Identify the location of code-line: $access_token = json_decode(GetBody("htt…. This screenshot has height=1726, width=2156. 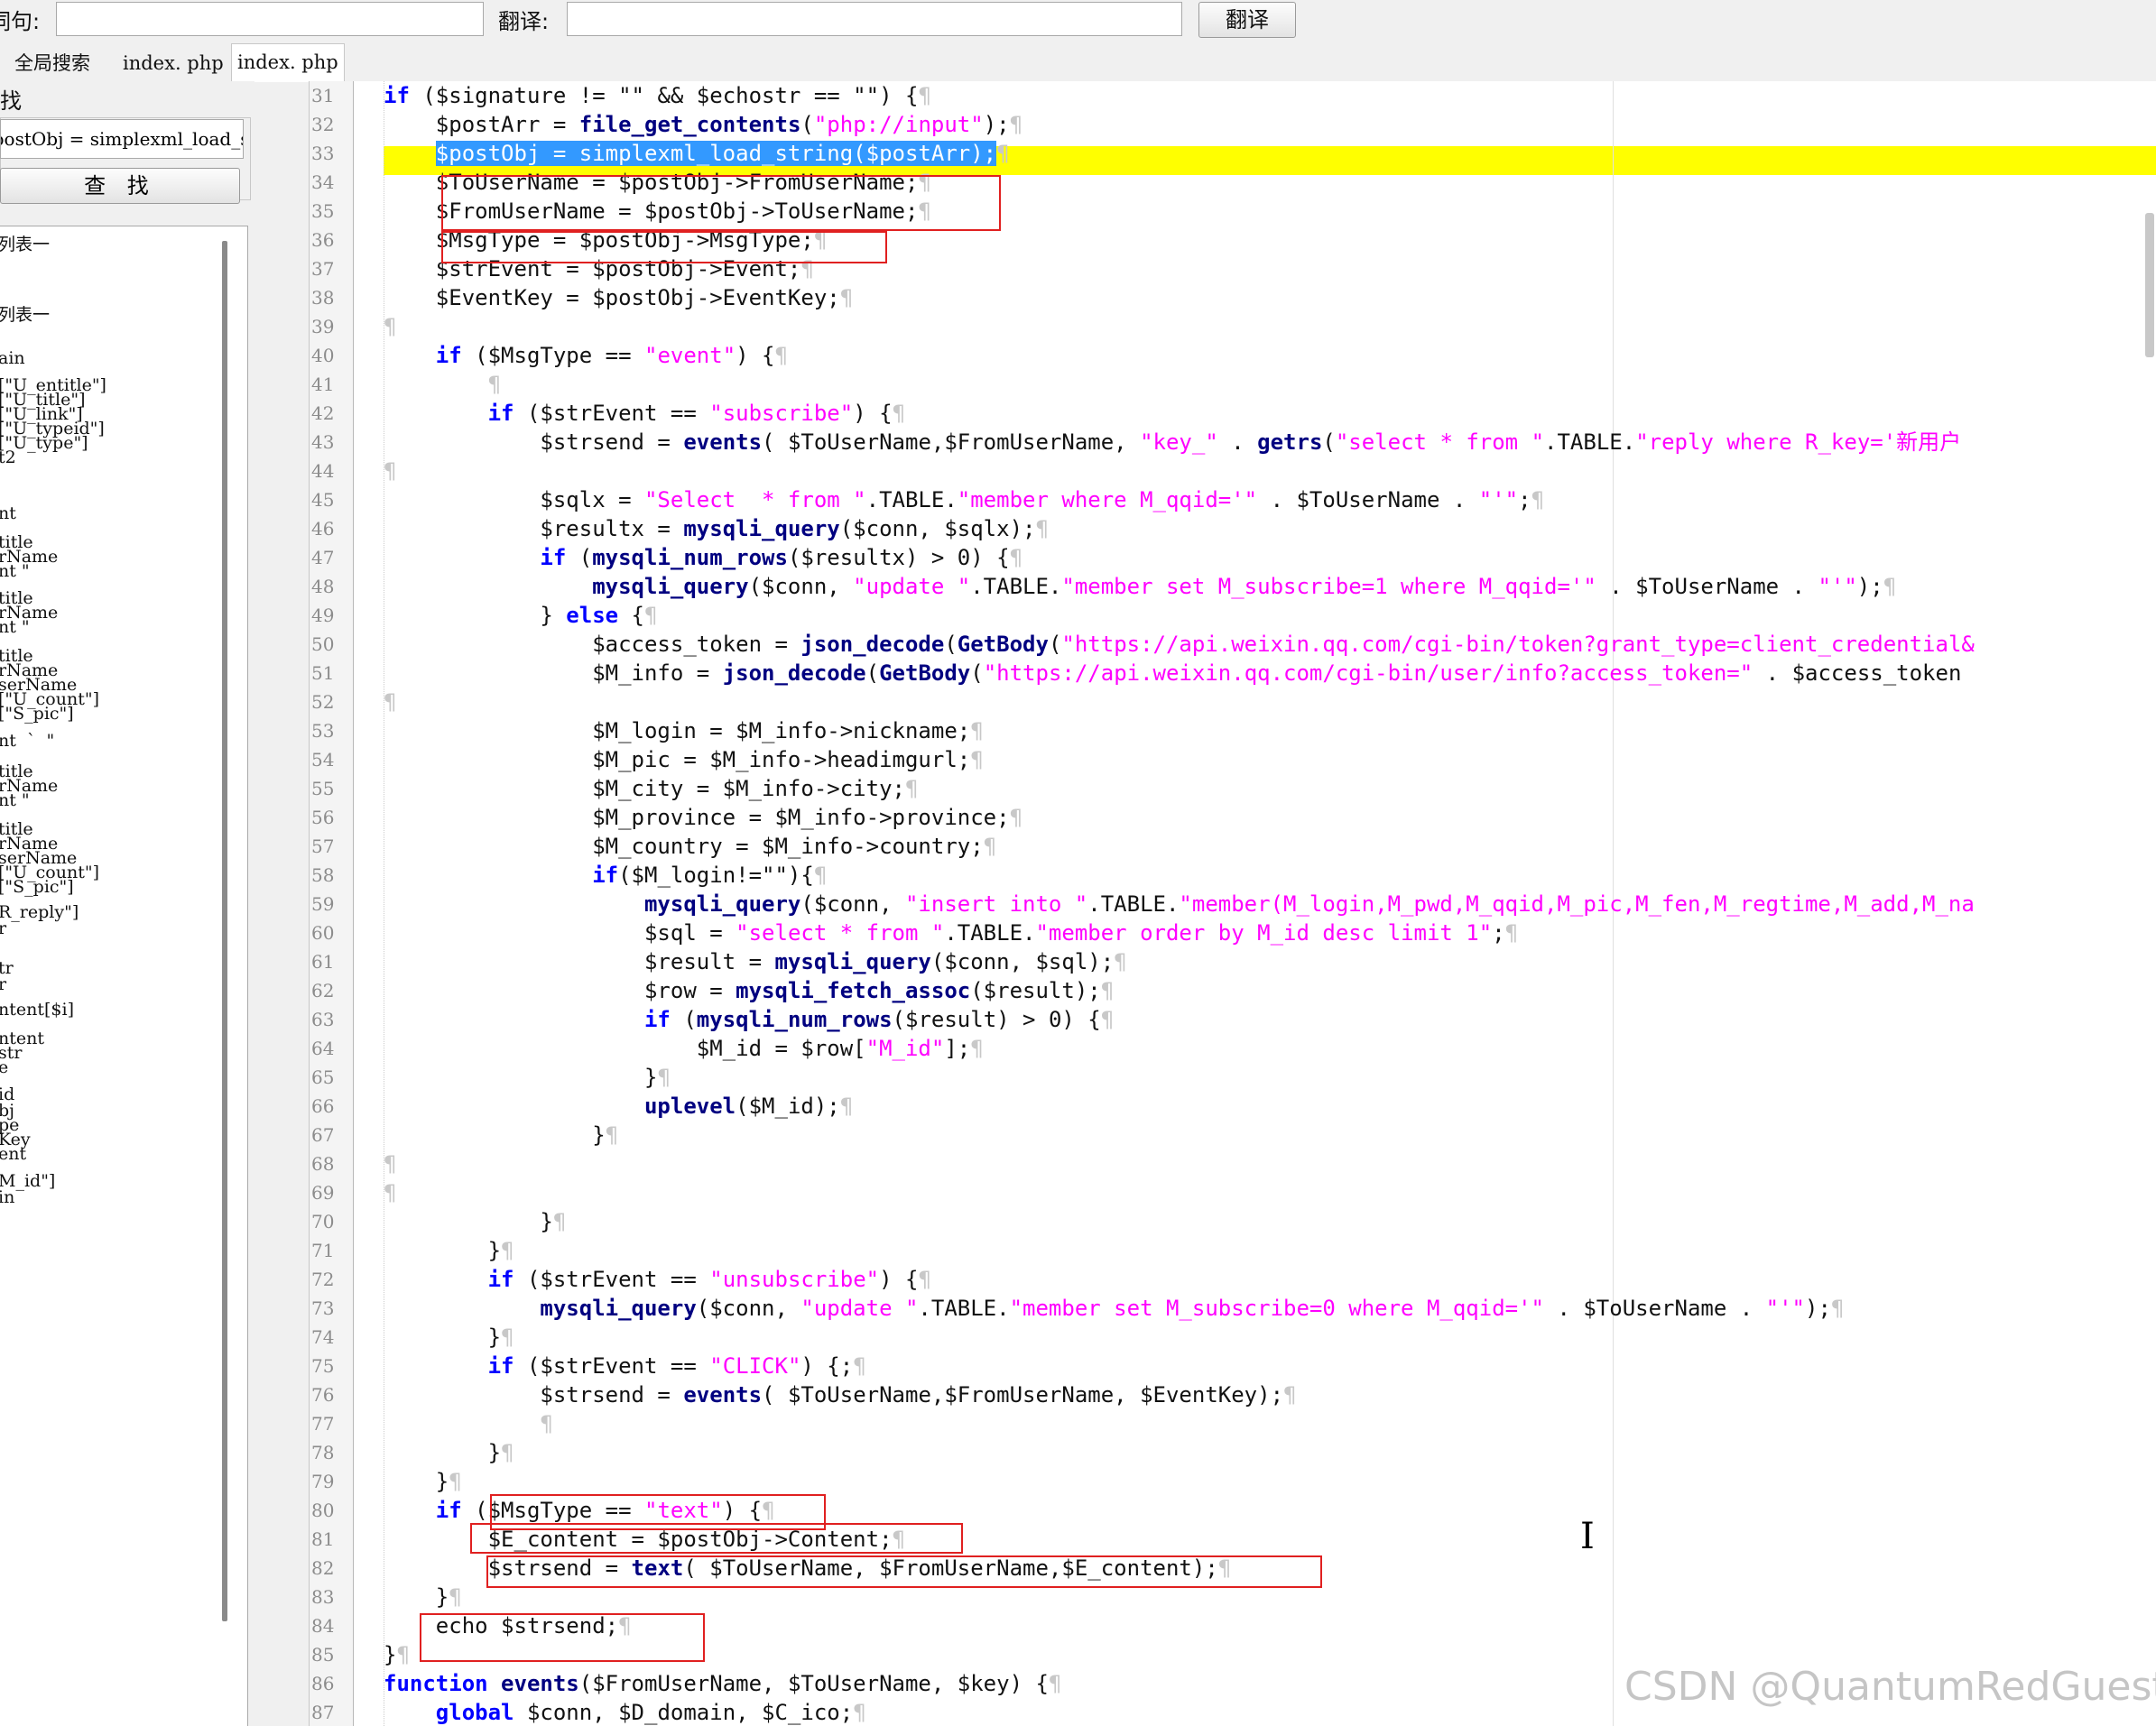
(1179, 644).